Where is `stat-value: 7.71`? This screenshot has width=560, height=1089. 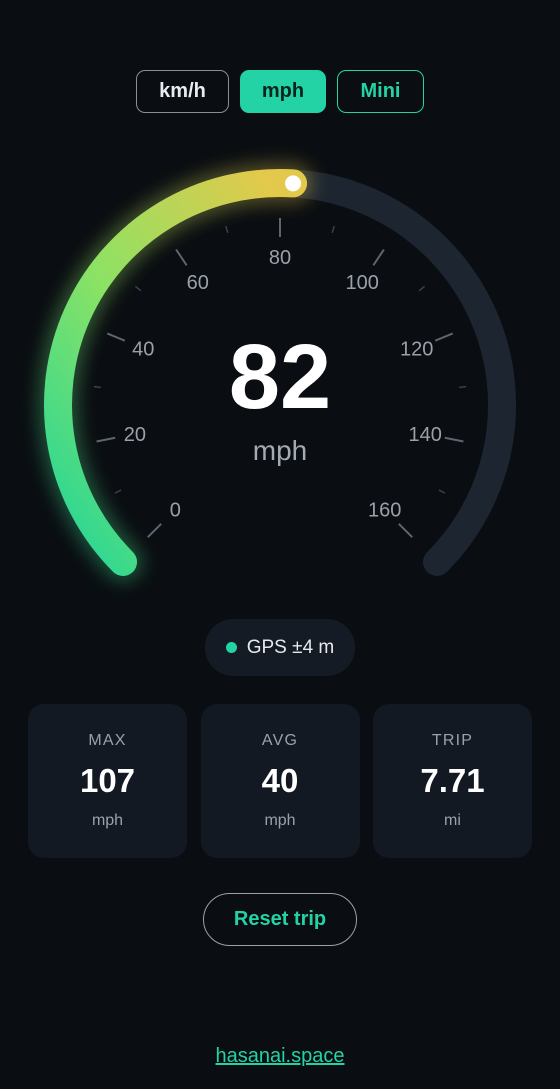
stat-value: 7.71 is located at coordinates (452, 780).